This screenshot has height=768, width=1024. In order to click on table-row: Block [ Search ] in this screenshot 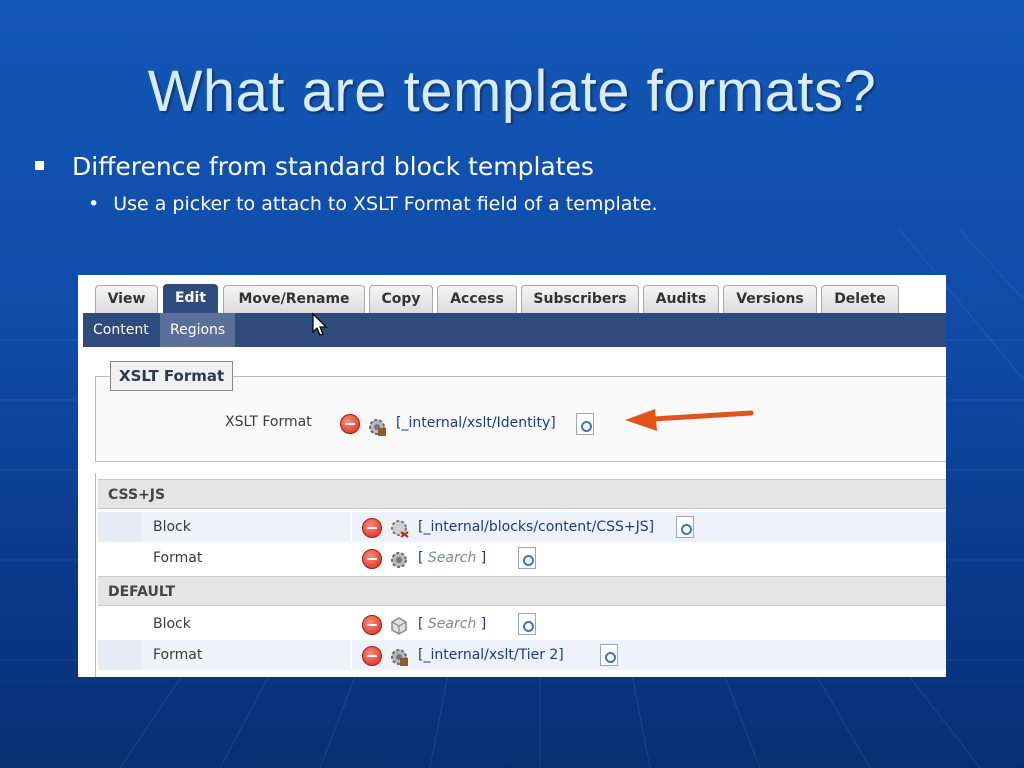, I will do `click(522, 624)`.